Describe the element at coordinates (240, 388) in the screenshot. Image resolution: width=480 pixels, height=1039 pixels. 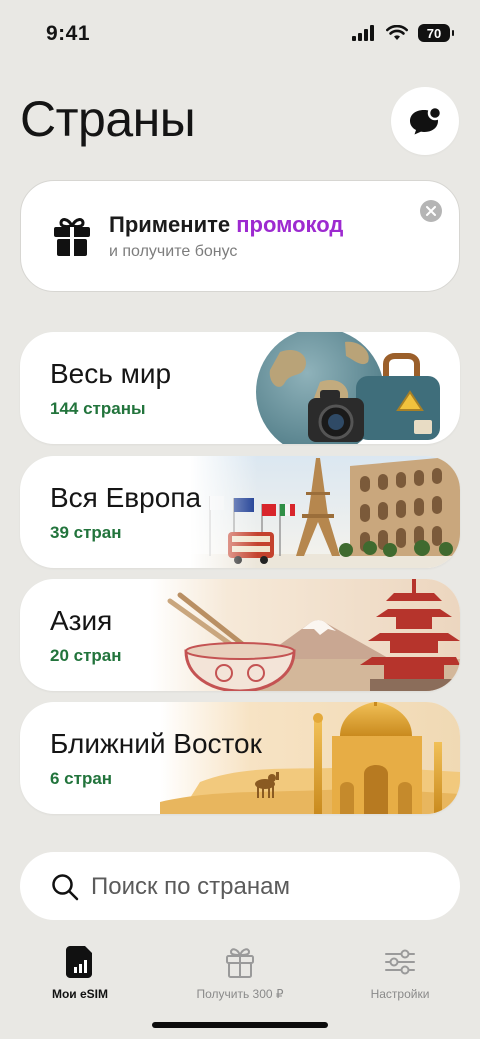
I see `region-card-world: Весь мир 144 страны` at that location.